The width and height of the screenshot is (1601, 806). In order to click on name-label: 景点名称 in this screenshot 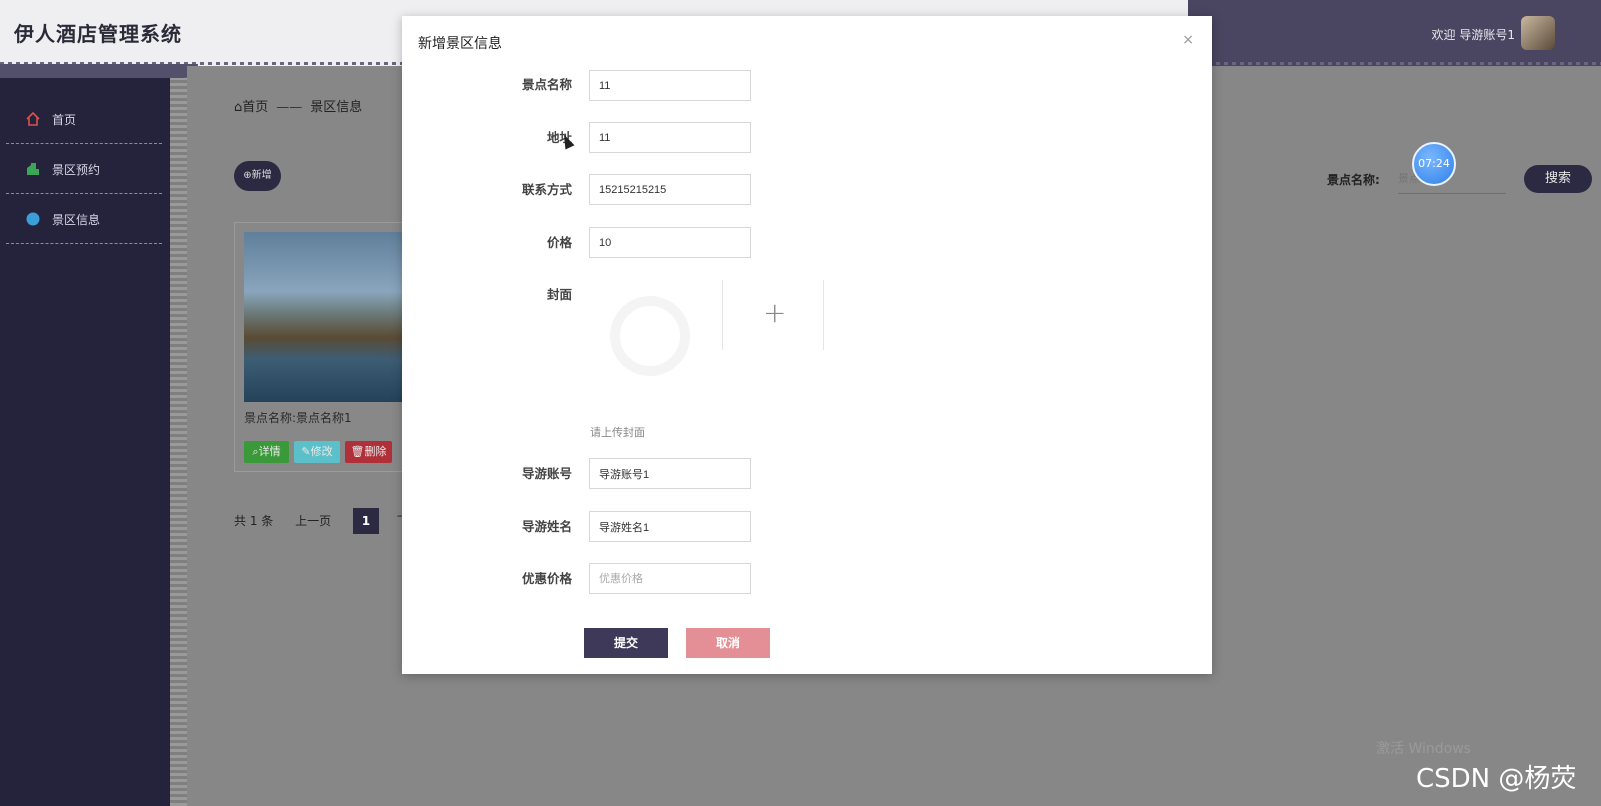, I will do `click(546, 84)`.